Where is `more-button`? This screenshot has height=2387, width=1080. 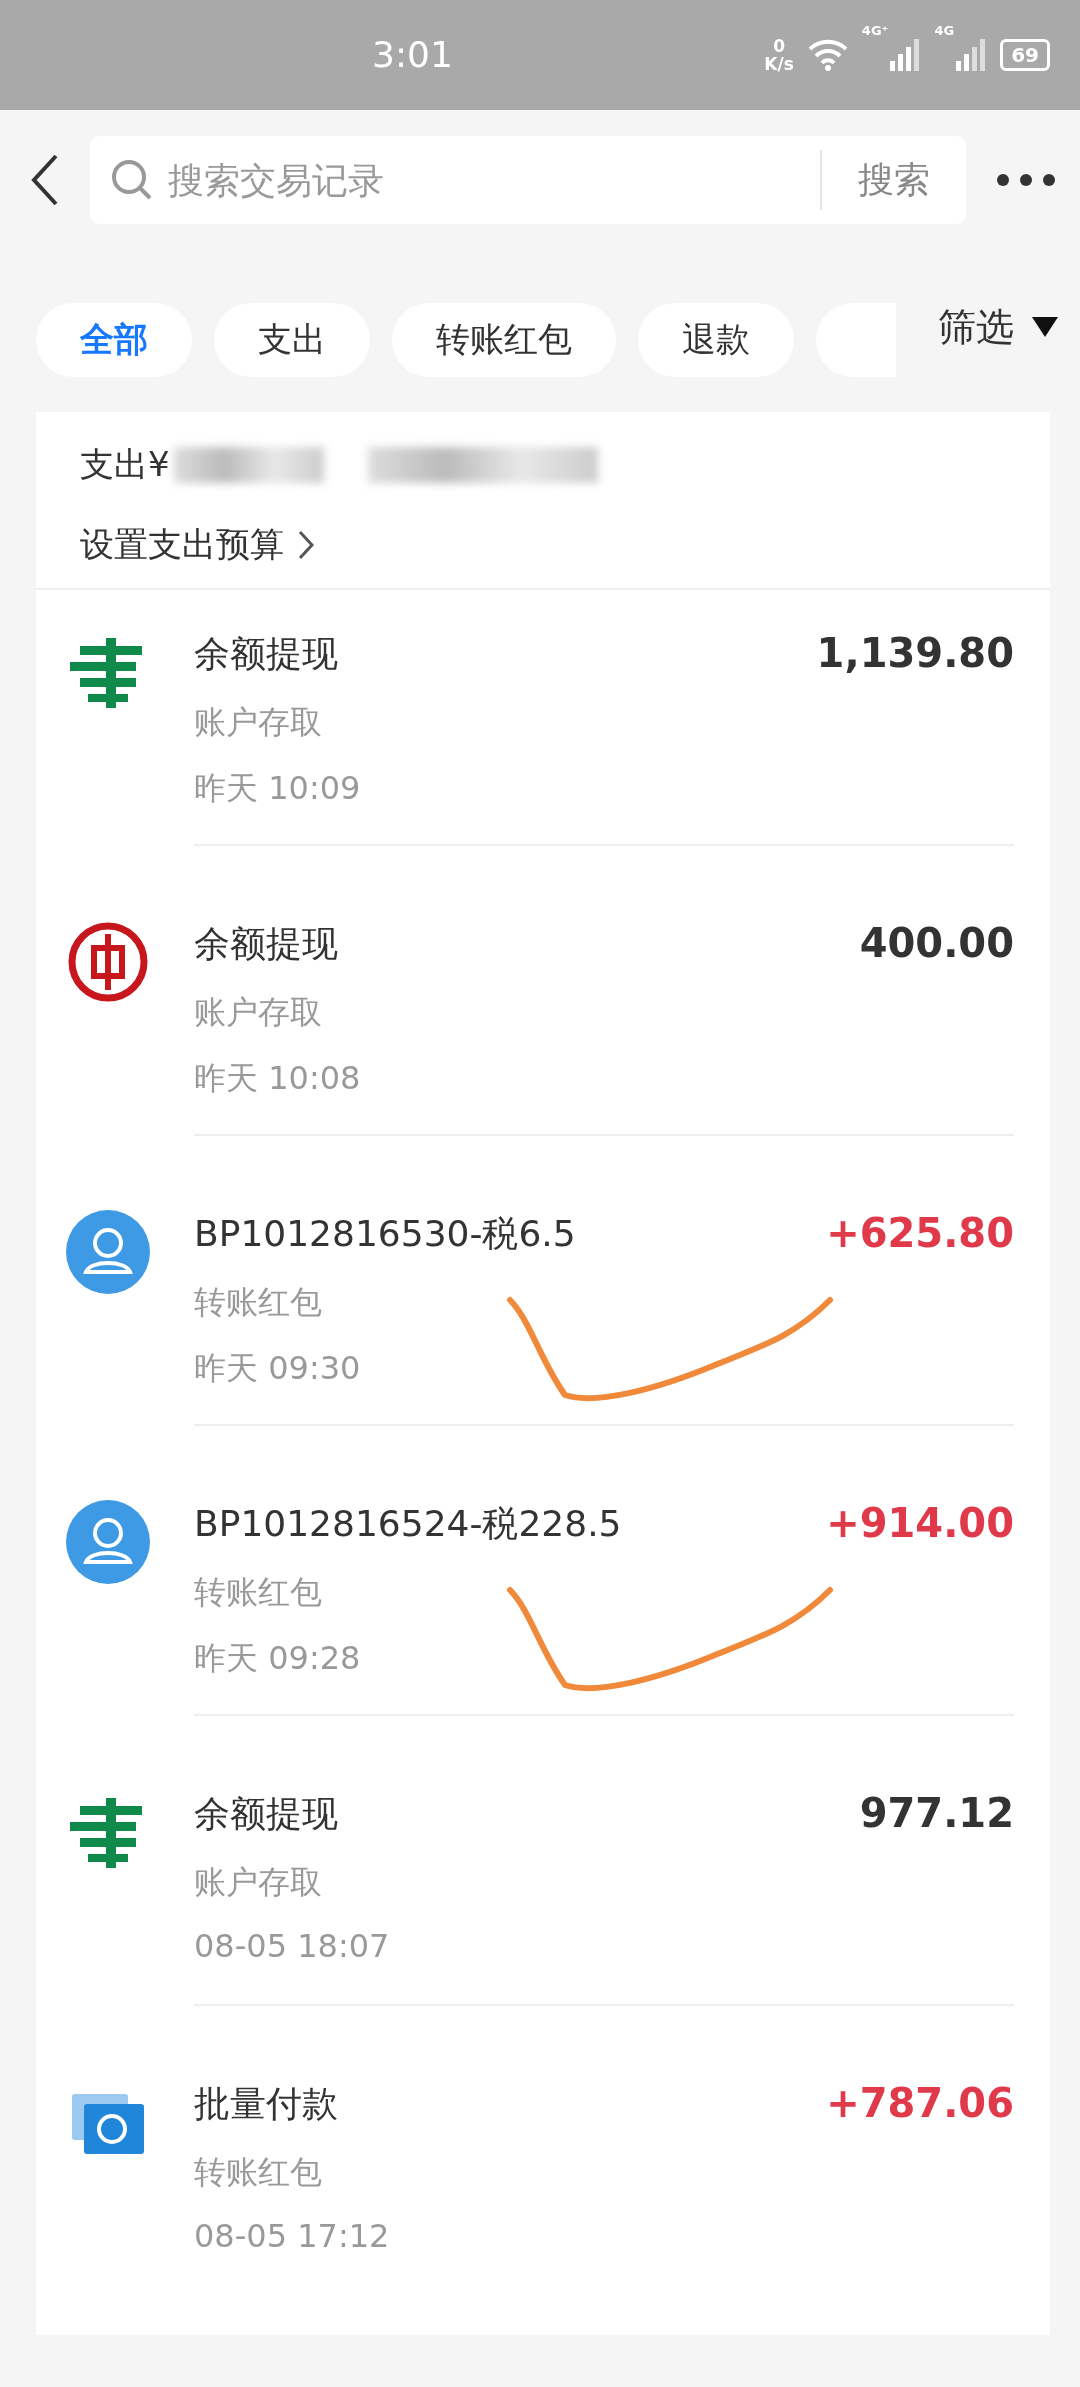 more-button is located at coordinates (1026, 180).